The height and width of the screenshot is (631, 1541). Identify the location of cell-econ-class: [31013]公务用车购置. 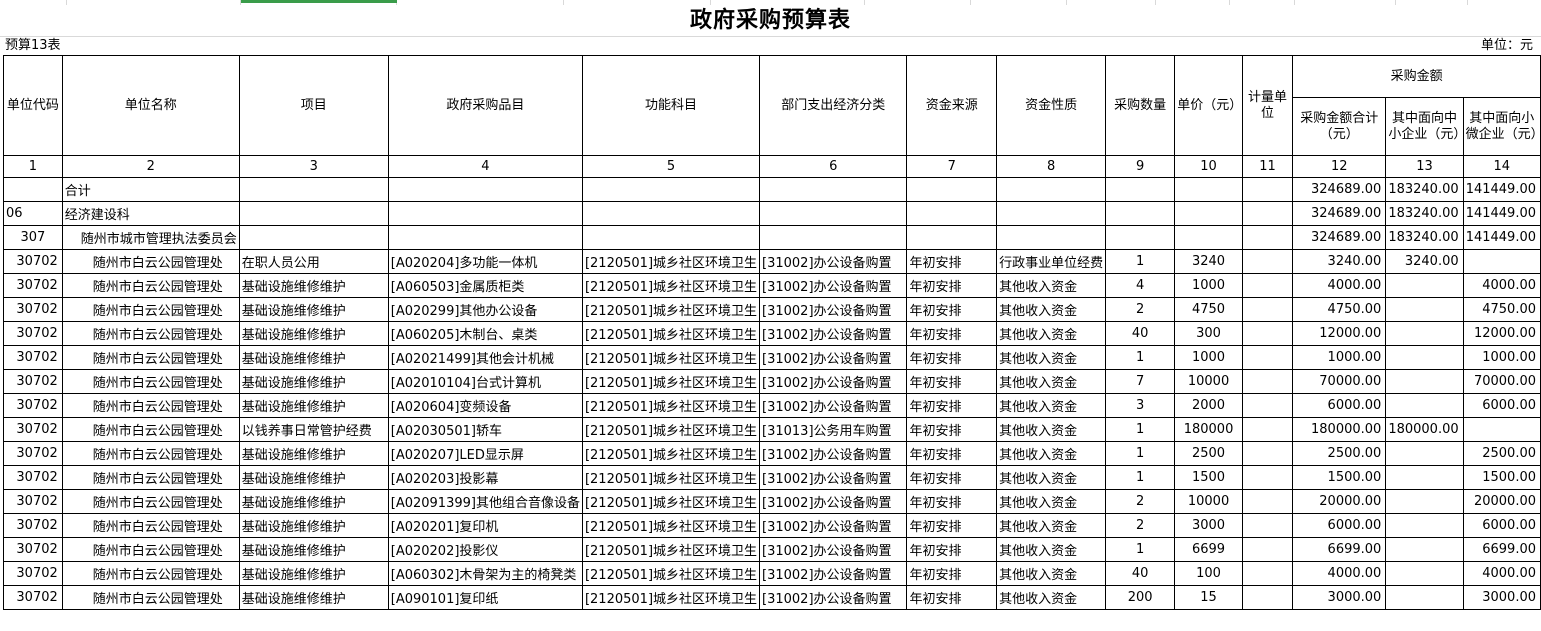
(833, 429).